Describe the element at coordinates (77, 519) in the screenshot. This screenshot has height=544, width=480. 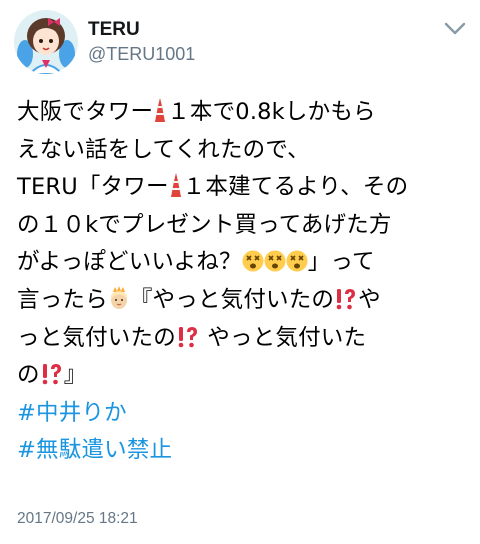
I see `tweet-timestamp: 2017/09/25 18:21` at that location.